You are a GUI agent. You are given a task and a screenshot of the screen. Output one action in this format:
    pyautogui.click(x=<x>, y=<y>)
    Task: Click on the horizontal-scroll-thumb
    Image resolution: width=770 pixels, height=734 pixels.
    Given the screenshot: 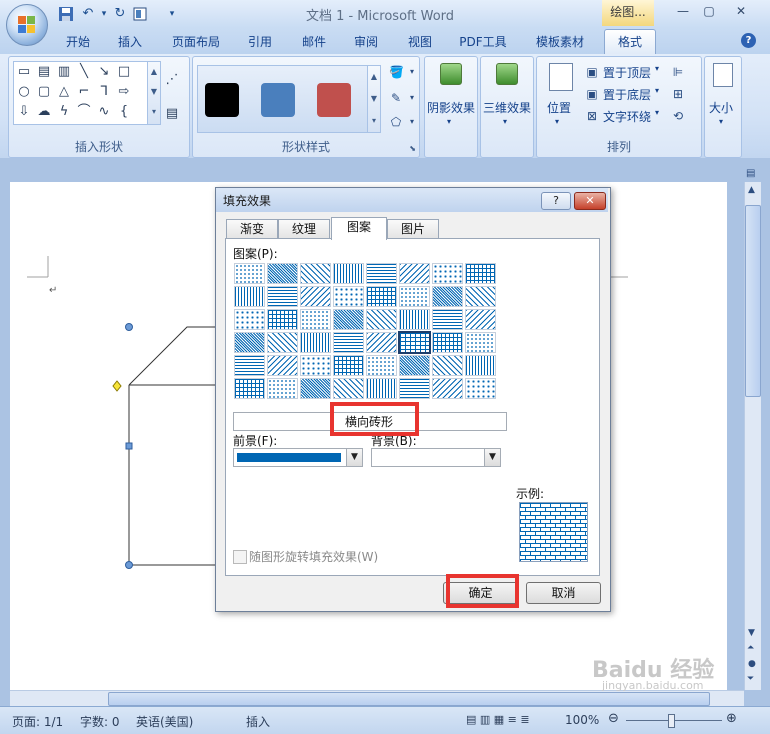 What is the action you would take?
    pyautogui.click(x=409, y=699)
    